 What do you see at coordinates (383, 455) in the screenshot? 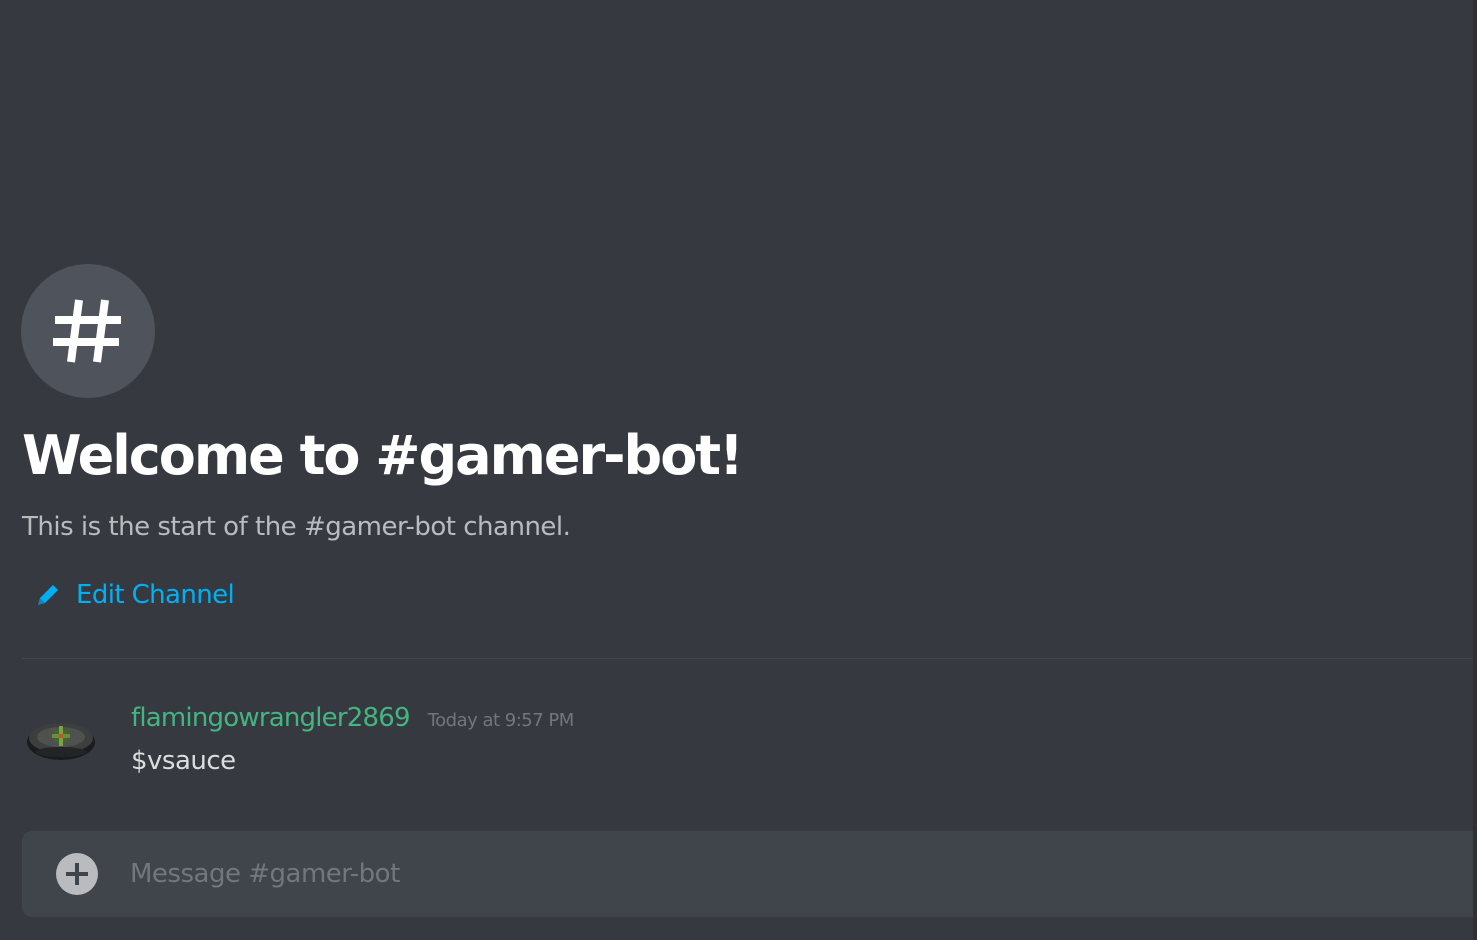
I see `welcome-title: Welcome to #gamer-bot!` at bounding box center [383, 455].